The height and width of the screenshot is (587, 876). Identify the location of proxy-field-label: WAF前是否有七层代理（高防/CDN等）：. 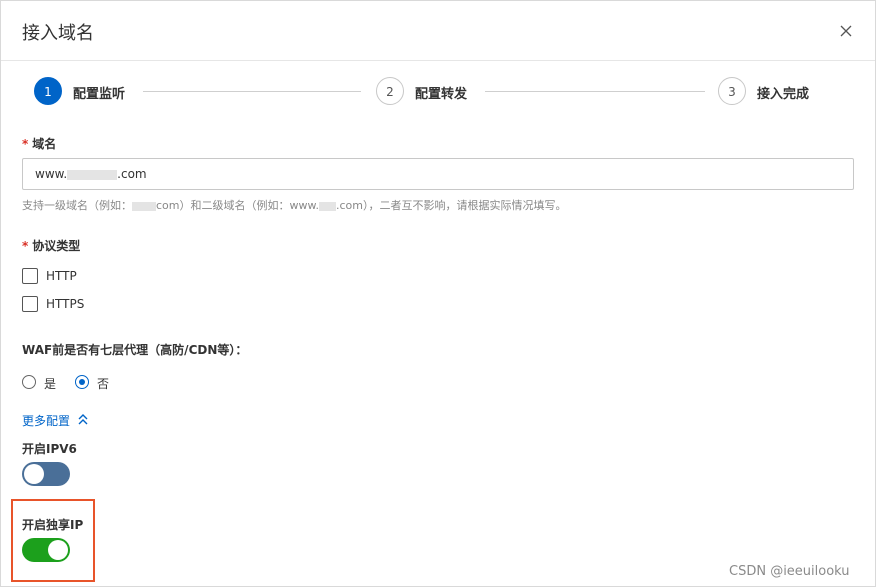
(135, 350).